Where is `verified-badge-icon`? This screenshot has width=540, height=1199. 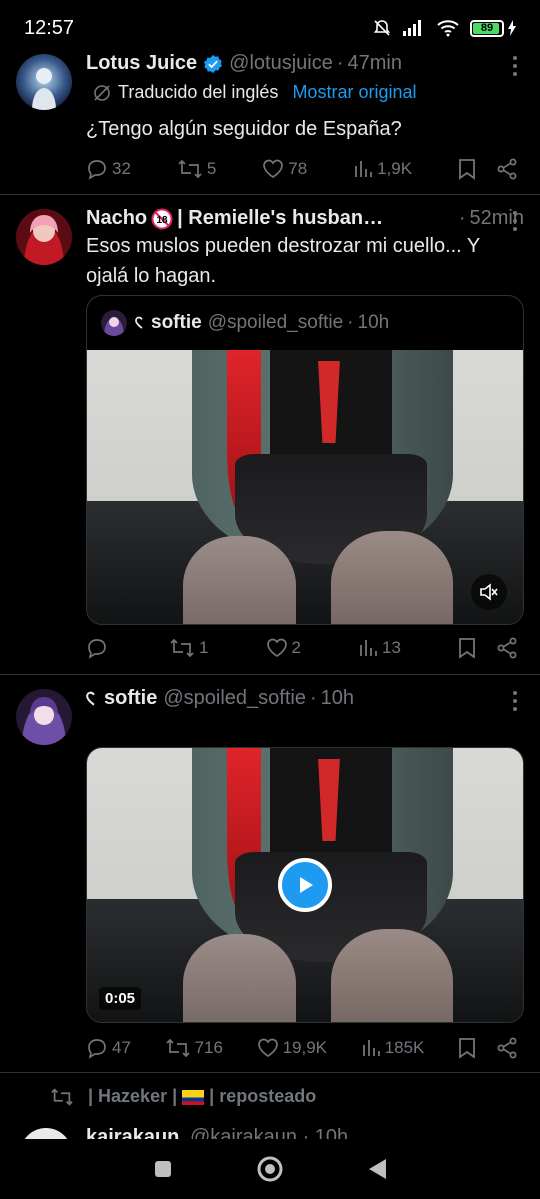
verified-badge-icon is located at coordinates (213, 63).